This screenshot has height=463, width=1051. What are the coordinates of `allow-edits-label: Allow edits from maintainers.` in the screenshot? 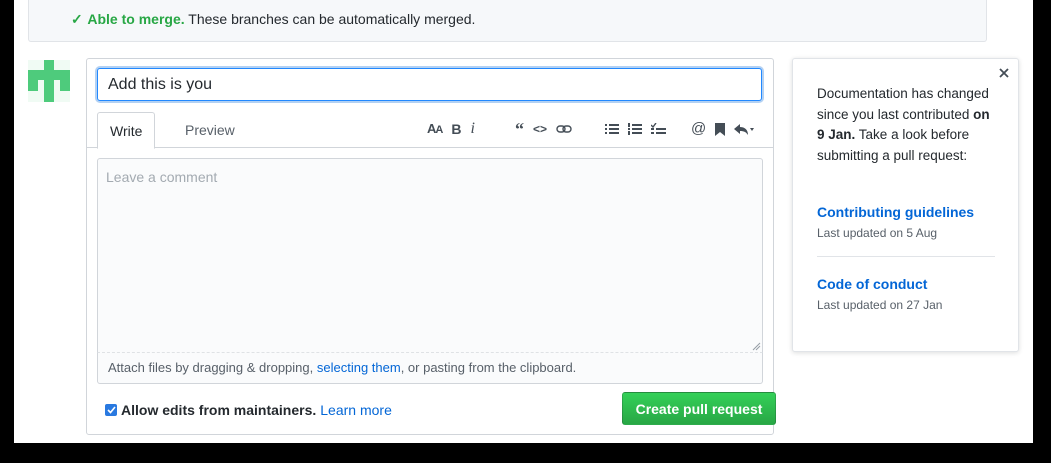 It's located at (218, 410).